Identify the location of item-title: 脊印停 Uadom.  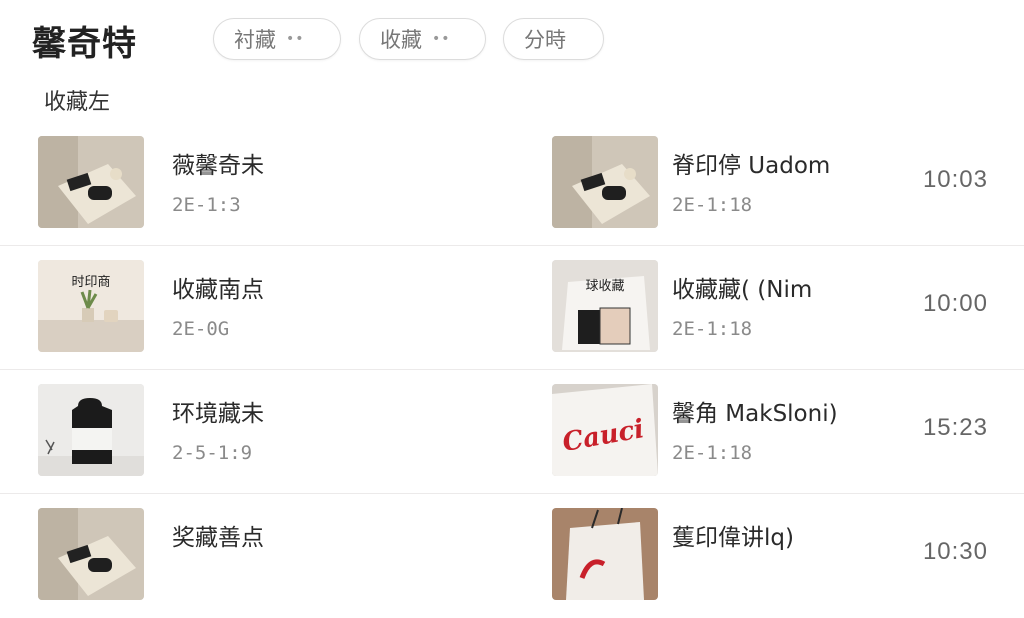
(751, 166).